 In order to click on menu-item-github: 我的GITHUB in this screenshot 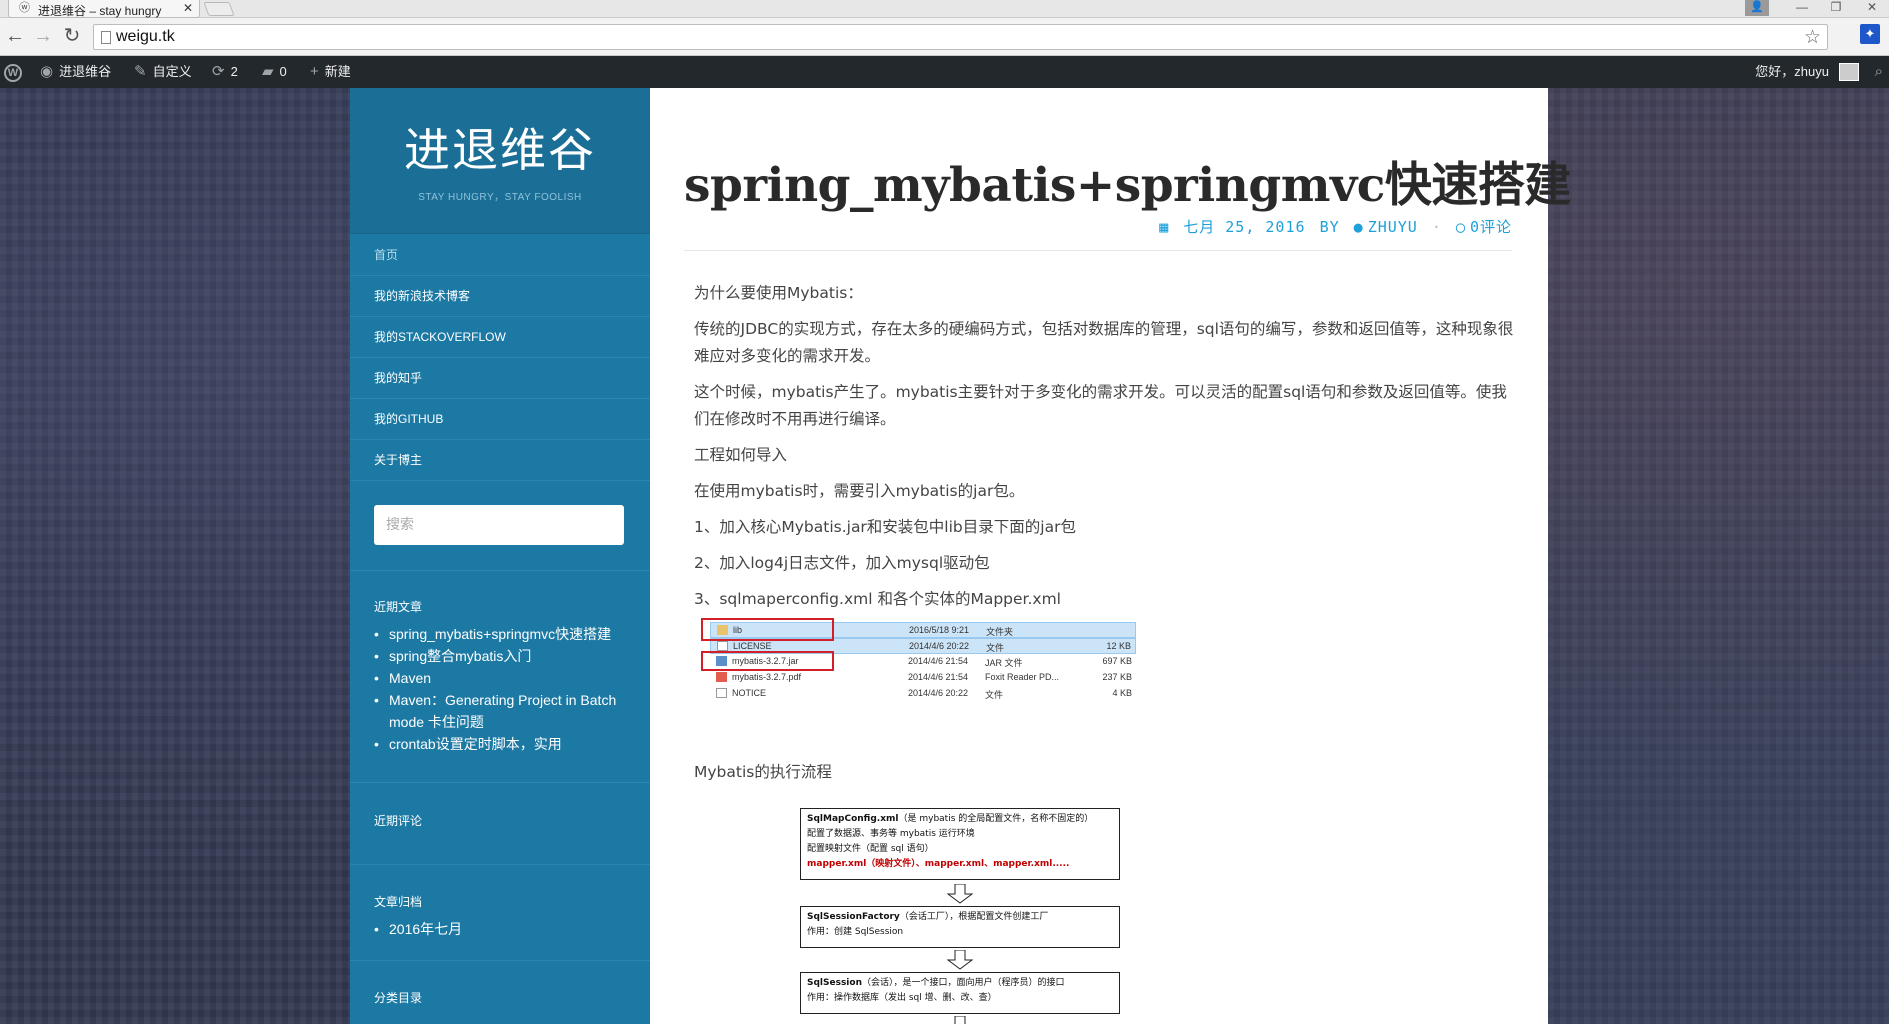, I will do `click(500, 419)`.